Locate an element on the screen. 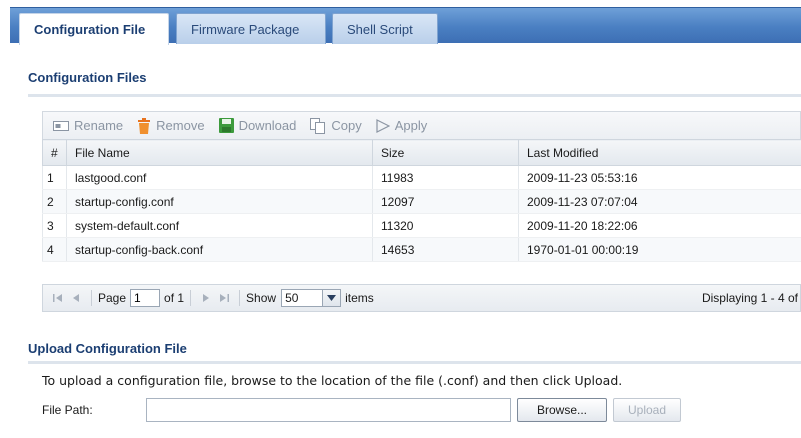 This screenshot has height=438, width=801. file-path-label: File Path: is located at coordinates (67, 410).